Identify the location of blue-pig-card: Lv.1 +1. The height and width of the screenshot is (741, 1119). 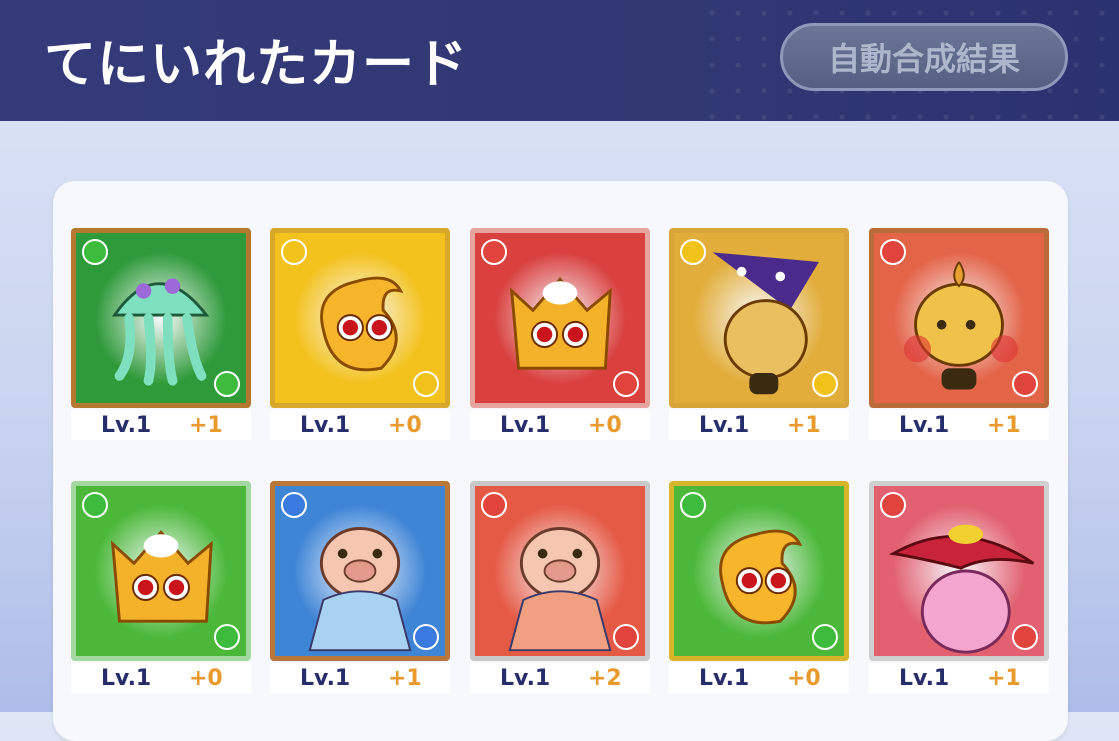
(360, 587).